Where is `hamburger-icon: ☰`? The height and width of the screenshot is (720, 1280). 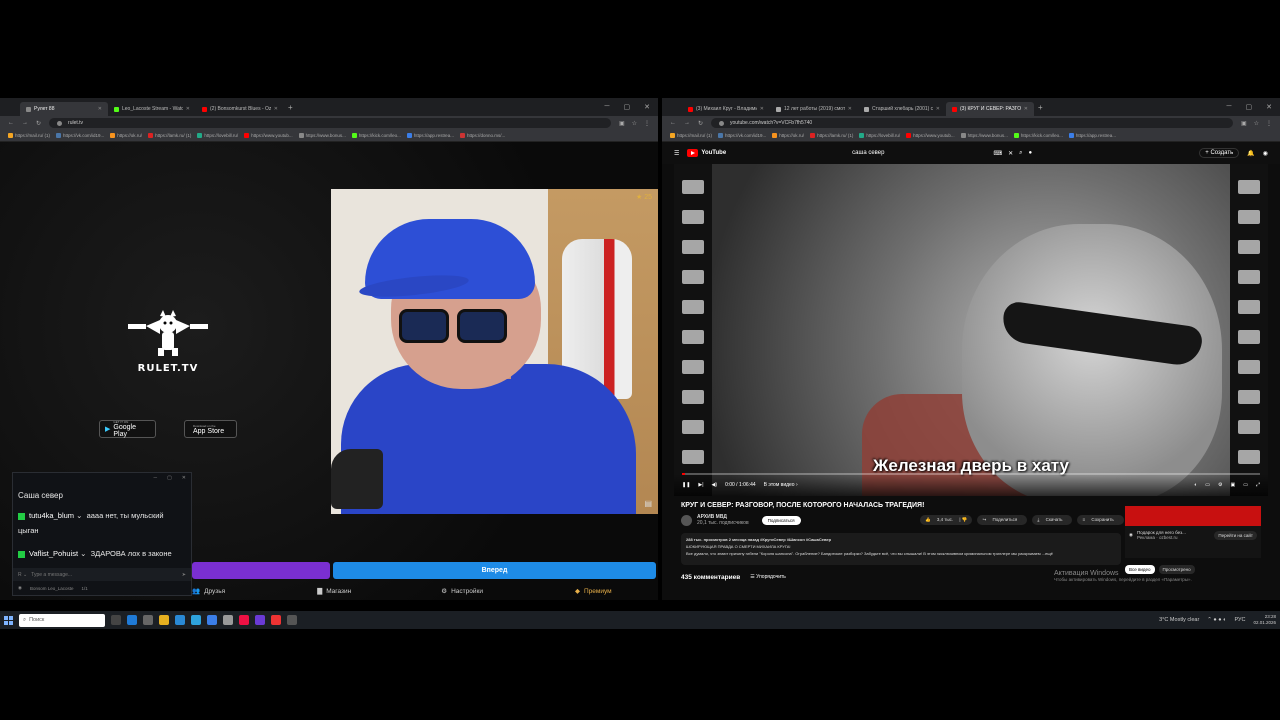 hamburger-icon: ☰ is located at coordinates (676, 153).